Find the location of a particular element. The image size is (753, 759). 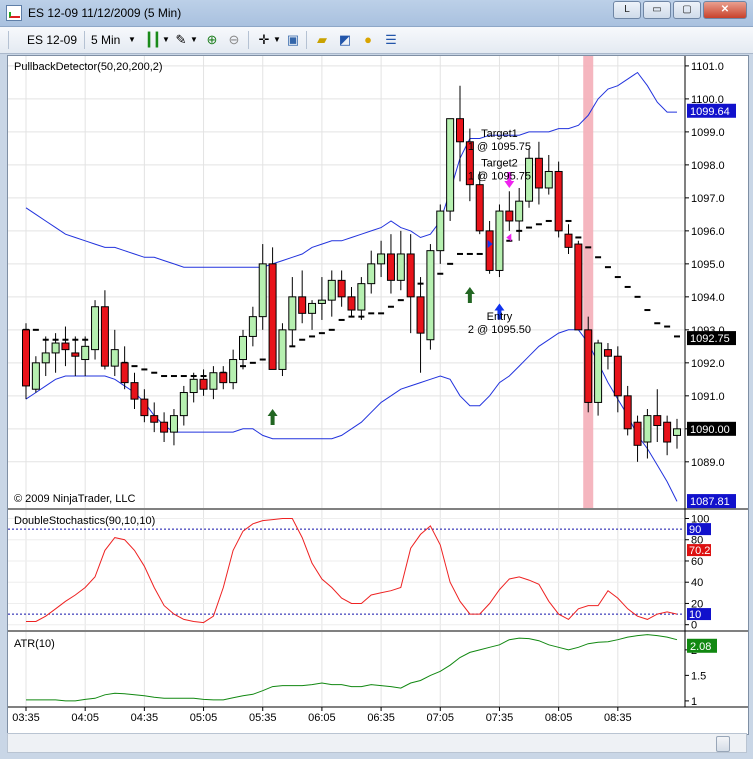

stochastics-panel-title: DoubleStochastics(90,10,10) is located at coordinates (84, 521).